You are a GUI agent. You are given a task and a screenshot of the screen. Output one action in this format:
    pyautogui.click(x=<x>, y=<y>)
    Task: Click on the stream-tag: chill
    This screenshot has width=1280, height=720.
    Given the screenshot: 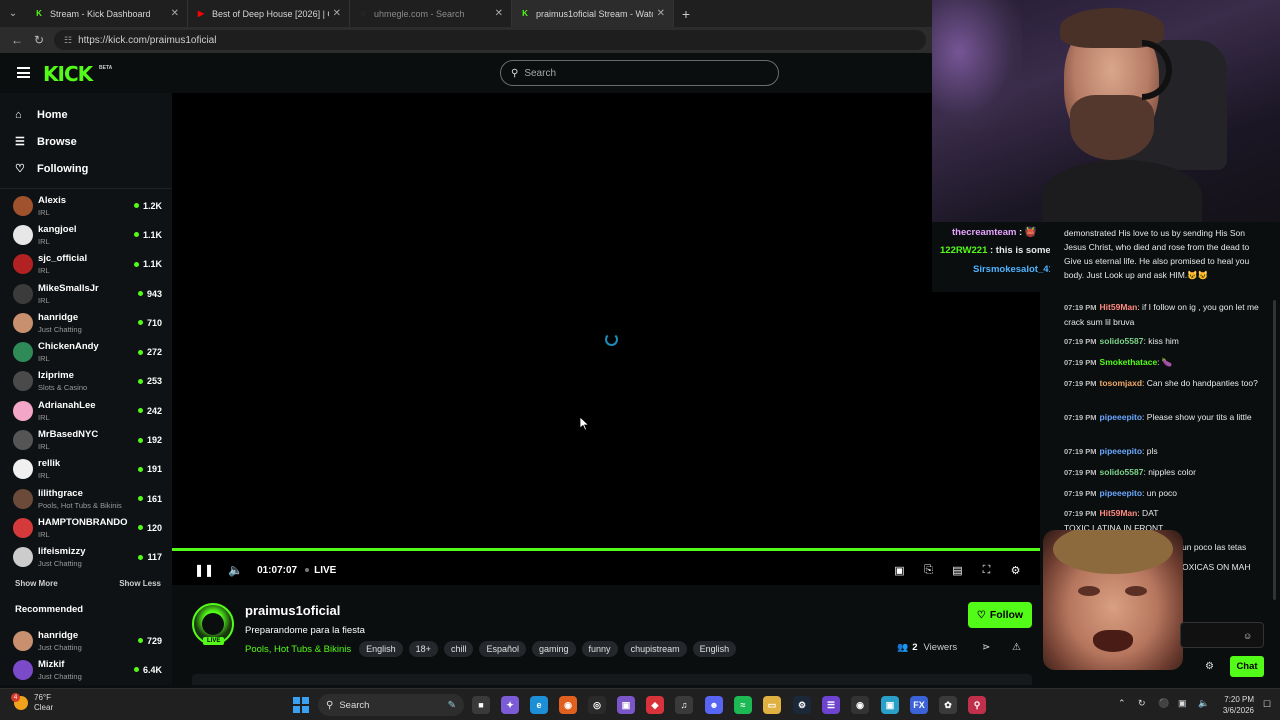 What is the action you would take?
    pyautogui.click(x=458, y=649)
    